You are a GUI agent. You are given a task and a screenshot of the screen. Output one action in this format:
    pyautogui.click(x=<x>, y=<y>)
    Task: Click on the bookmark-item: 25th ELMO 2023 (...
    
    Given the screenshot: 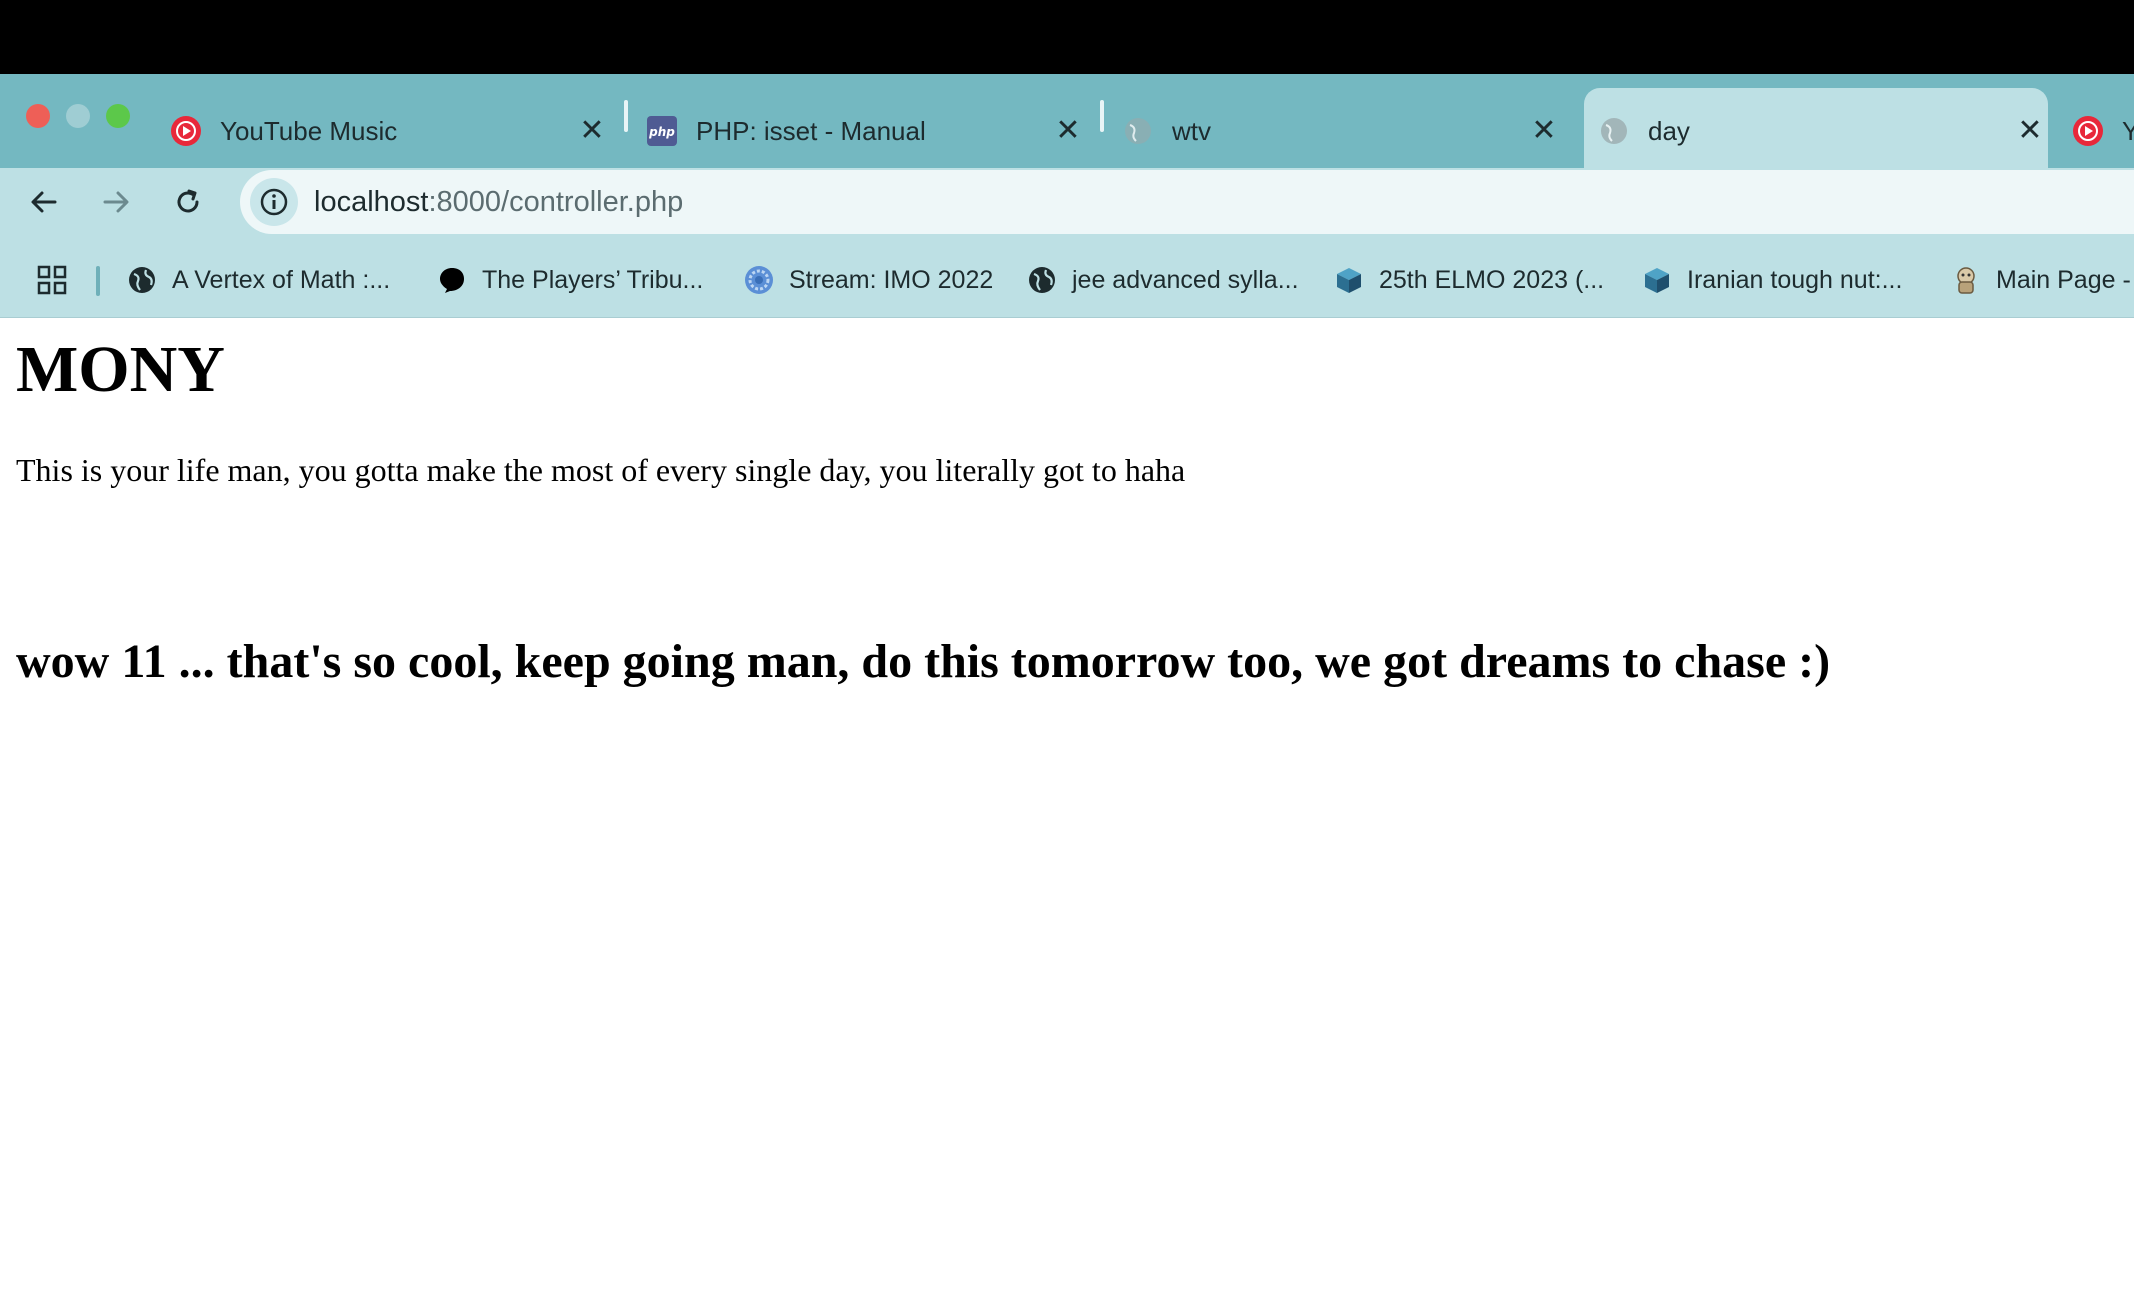 What is the action you would take?
    pyautogui.click(x=1468, y=280)
    